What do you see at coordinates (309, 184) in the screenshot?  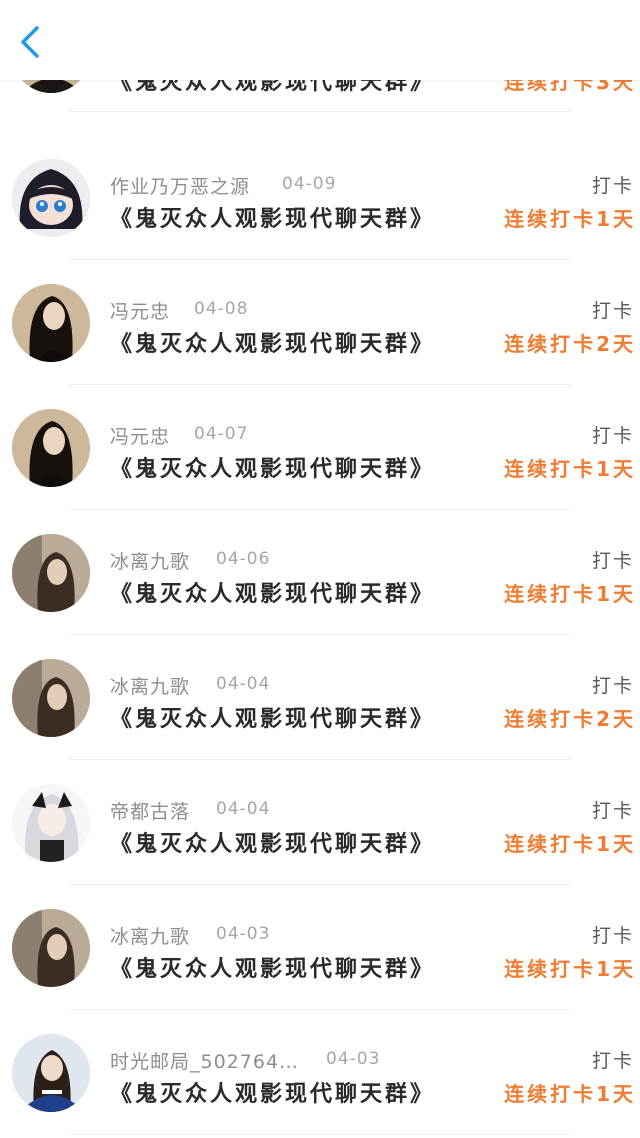 I see `post-date: 04-09` at bounding box center [309, 184].